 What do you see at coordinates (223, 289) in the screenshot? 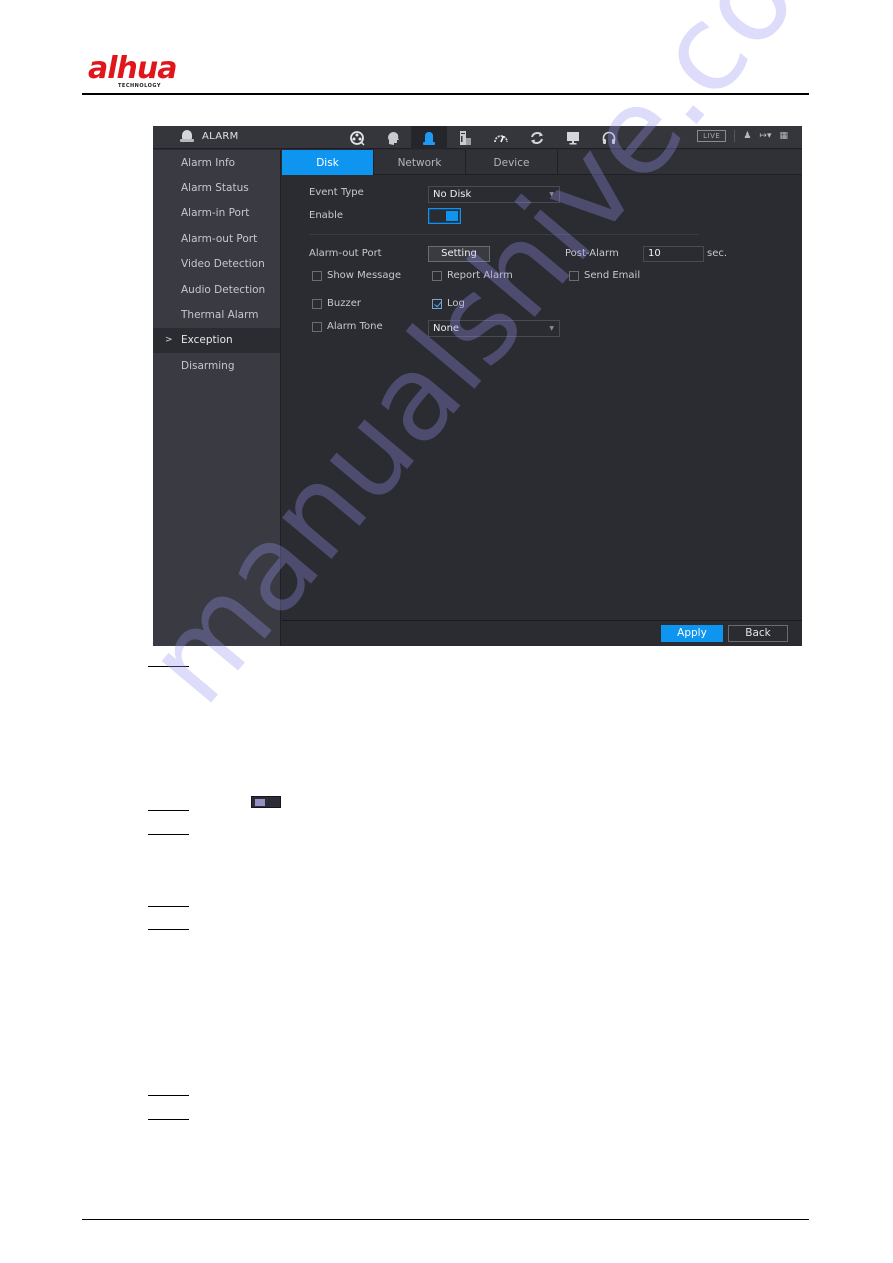
I see `sidebar-item-label: Audio Detection` at bounding box center [223, 289].